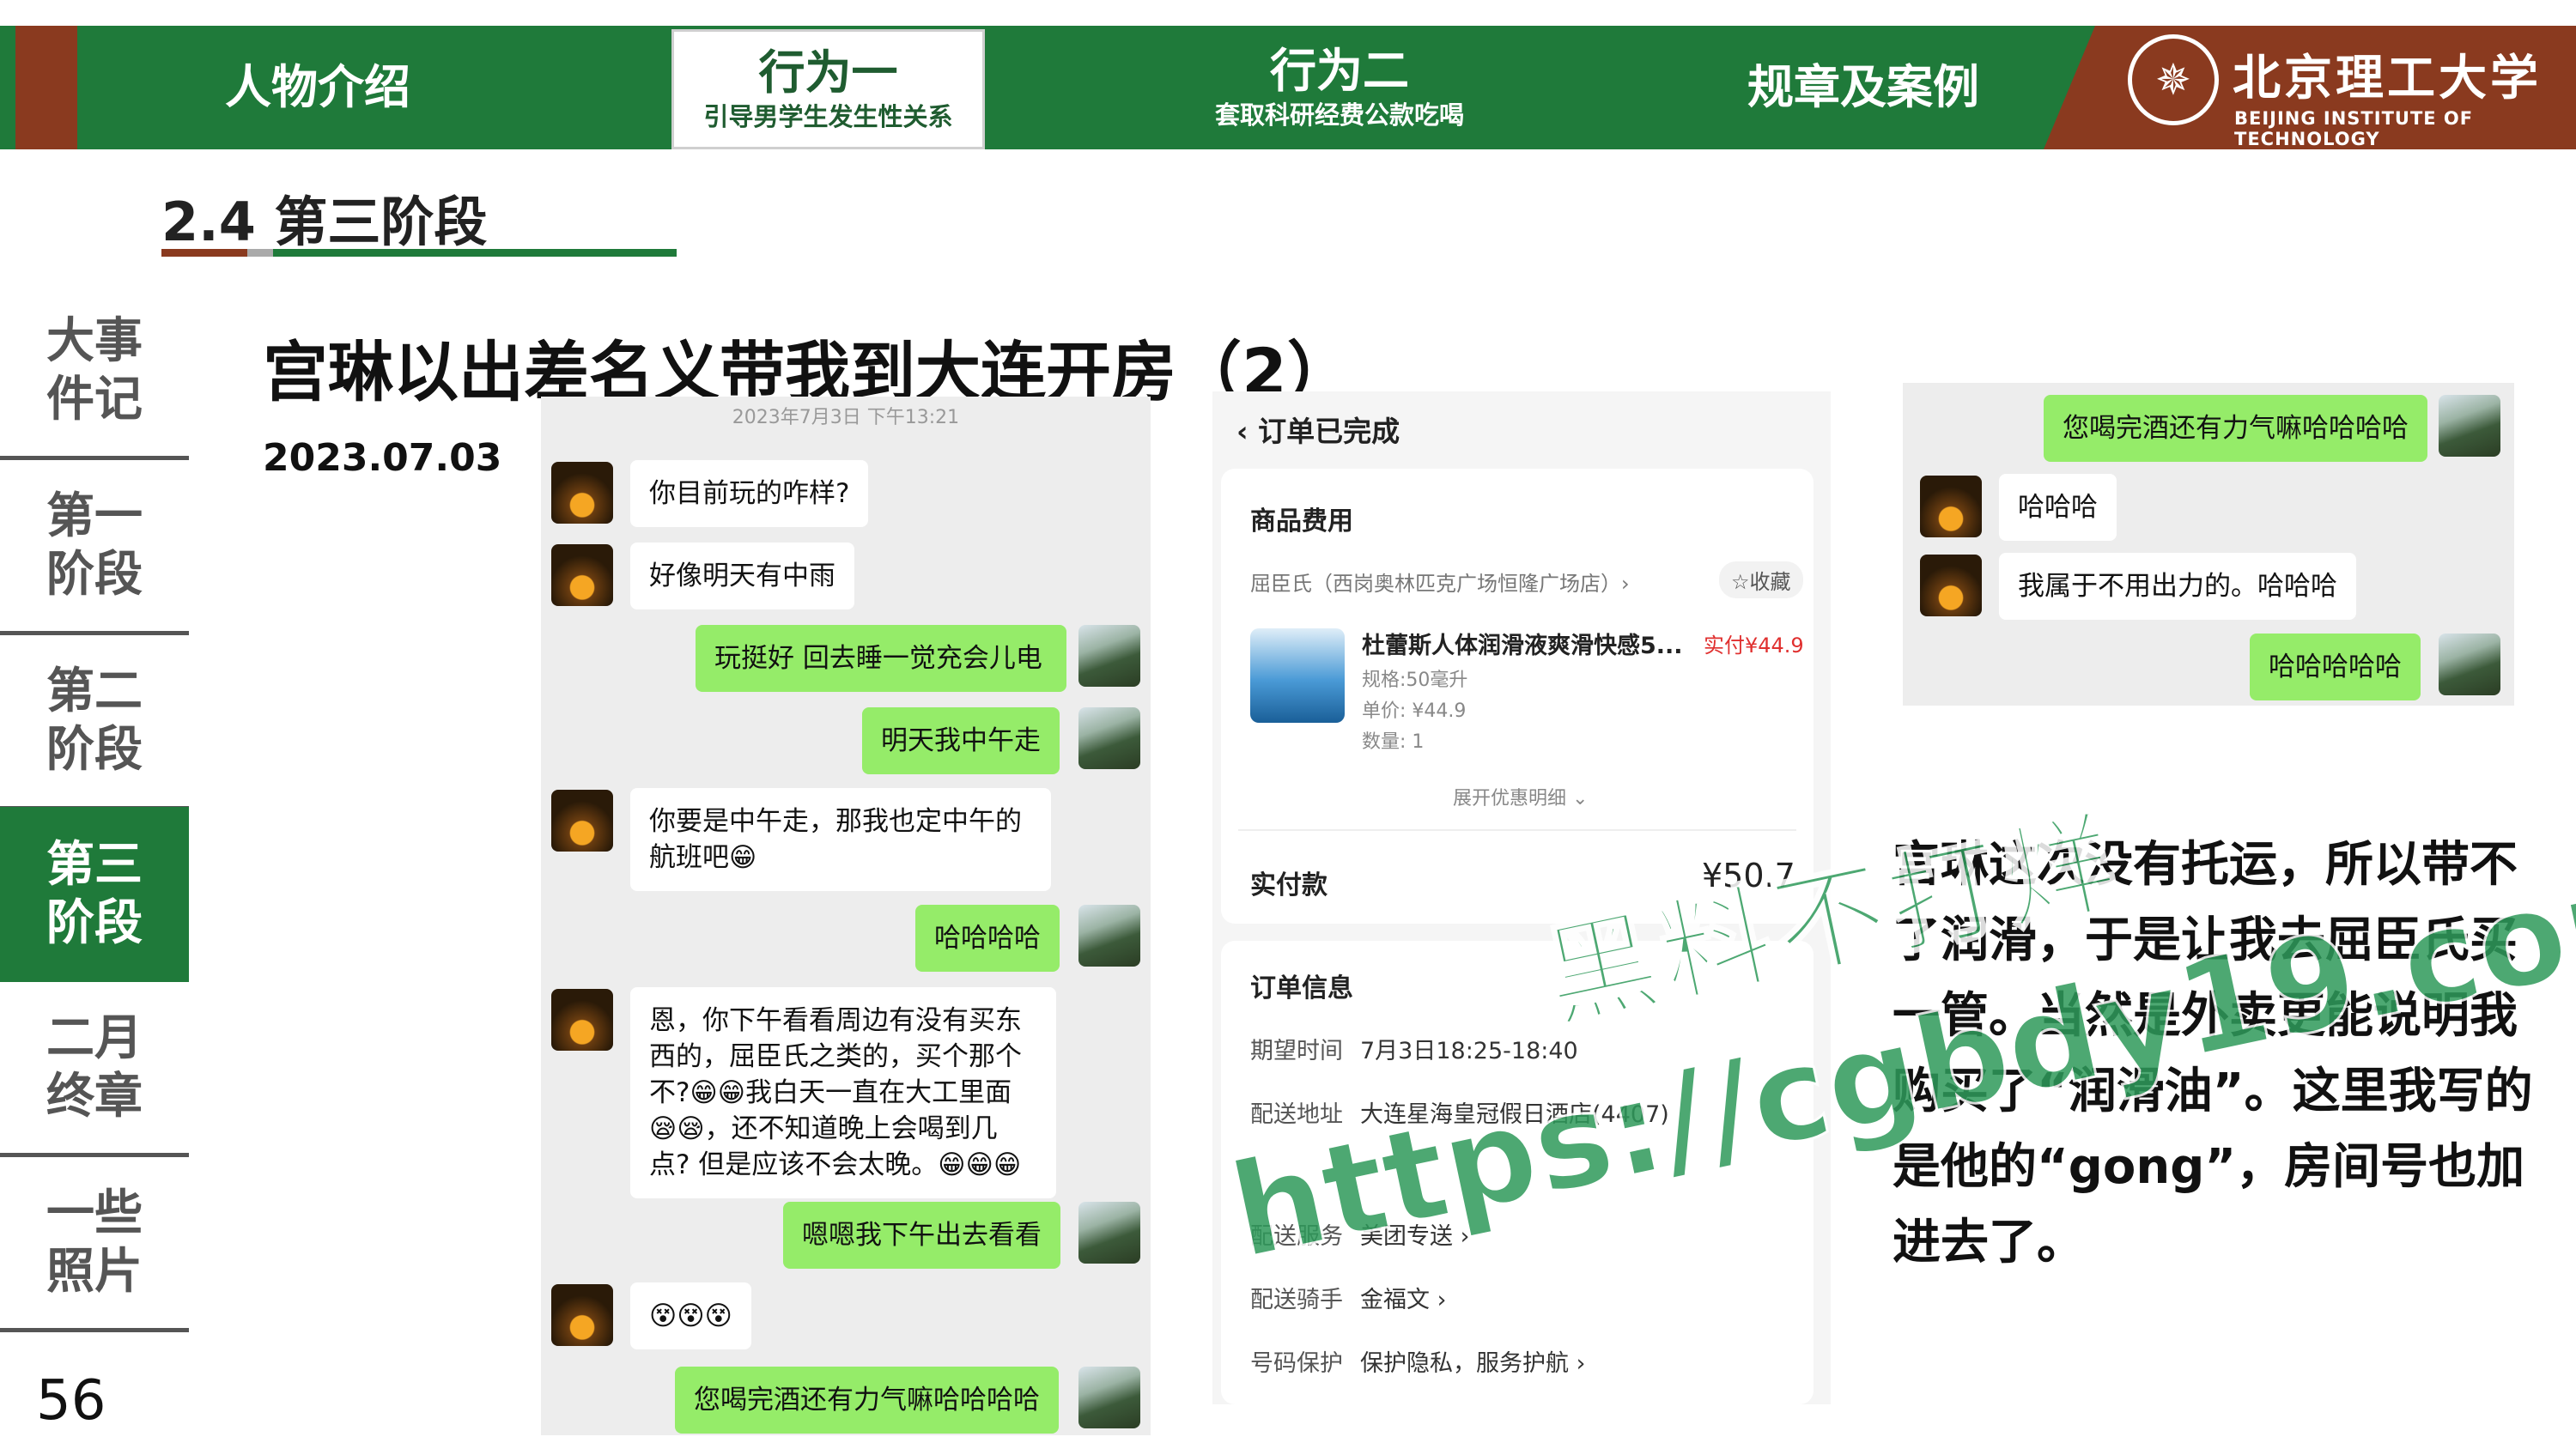 The width and height of the screenshot is (2576, 1449). Describe the element at coordinates (1288, 885) in the screenshot. I see `total-label: 实付款` at that location.